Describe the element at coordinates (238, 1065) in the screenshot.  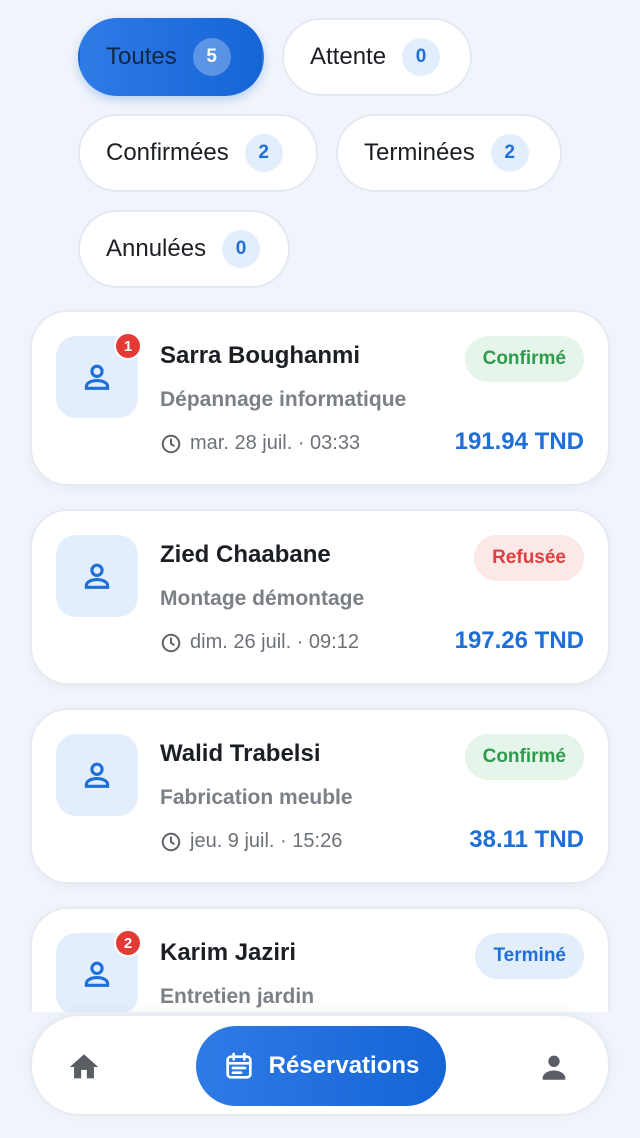
I see `calendar-icon` at that location.